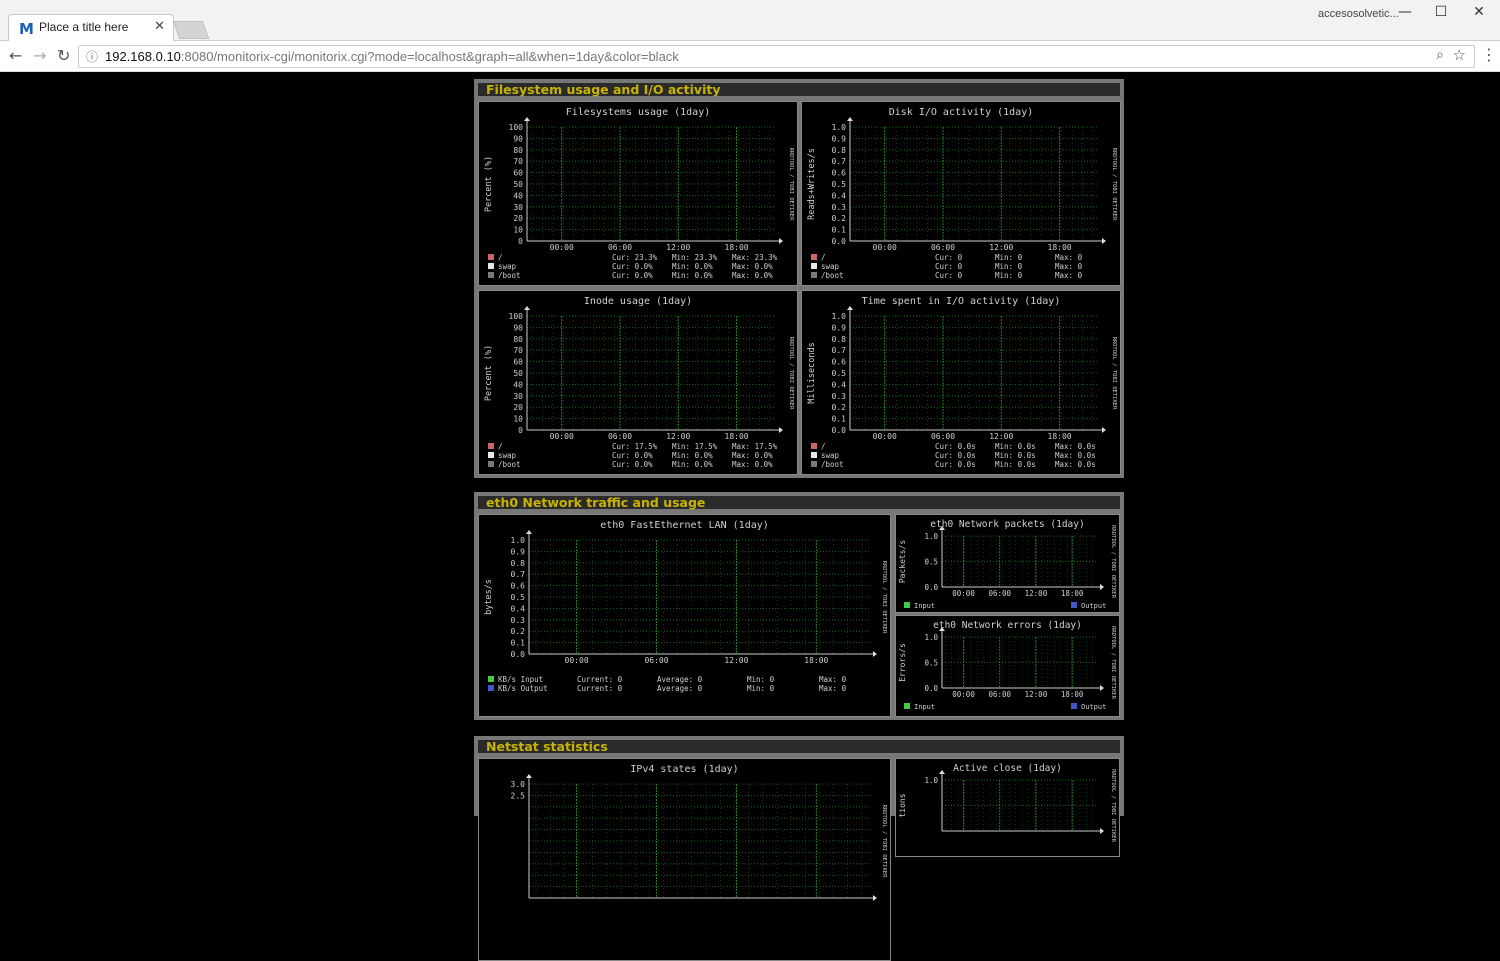 Image resolution: width=1500 pixels, height=961 pixels. Describe the element at coordinates (931, 663) in the screenshot. I see `y-tick-label: 0.5` at that location.